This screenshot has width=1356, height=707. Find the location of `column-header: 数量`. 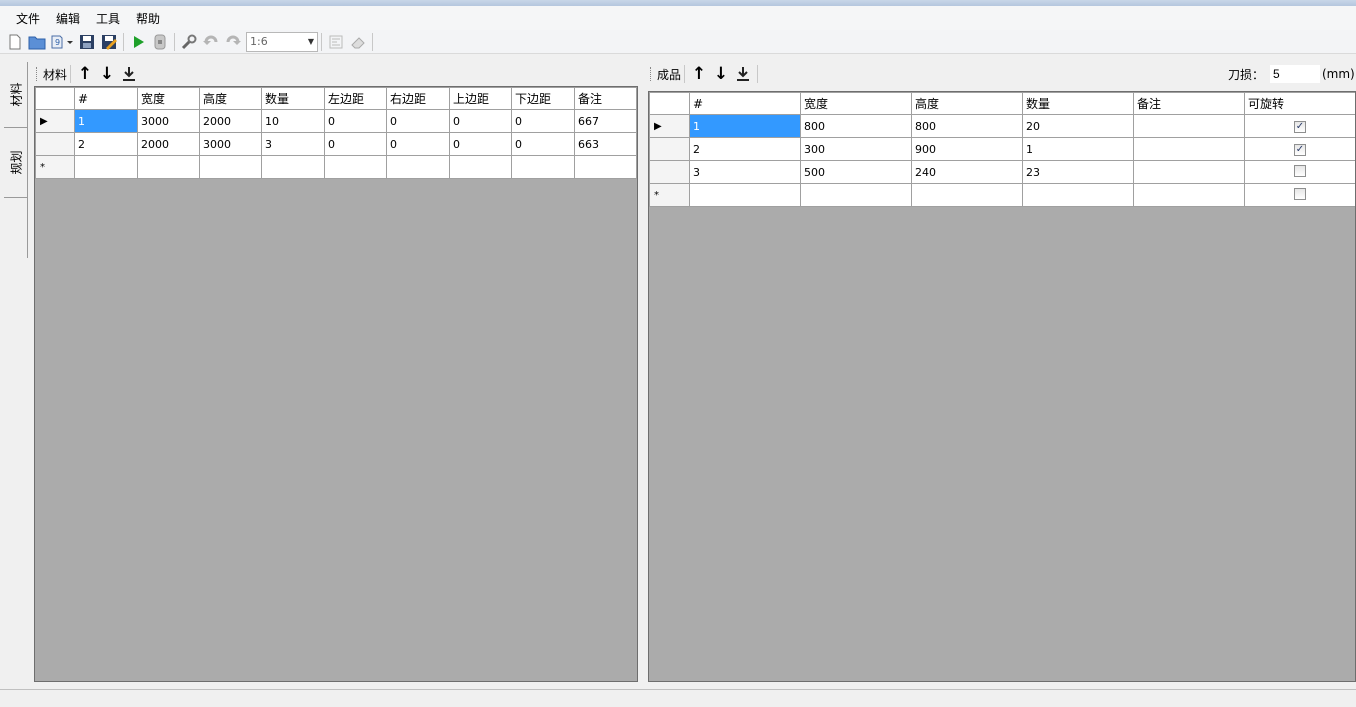

column-header: 数量 is located at coordinates (1078, 103).